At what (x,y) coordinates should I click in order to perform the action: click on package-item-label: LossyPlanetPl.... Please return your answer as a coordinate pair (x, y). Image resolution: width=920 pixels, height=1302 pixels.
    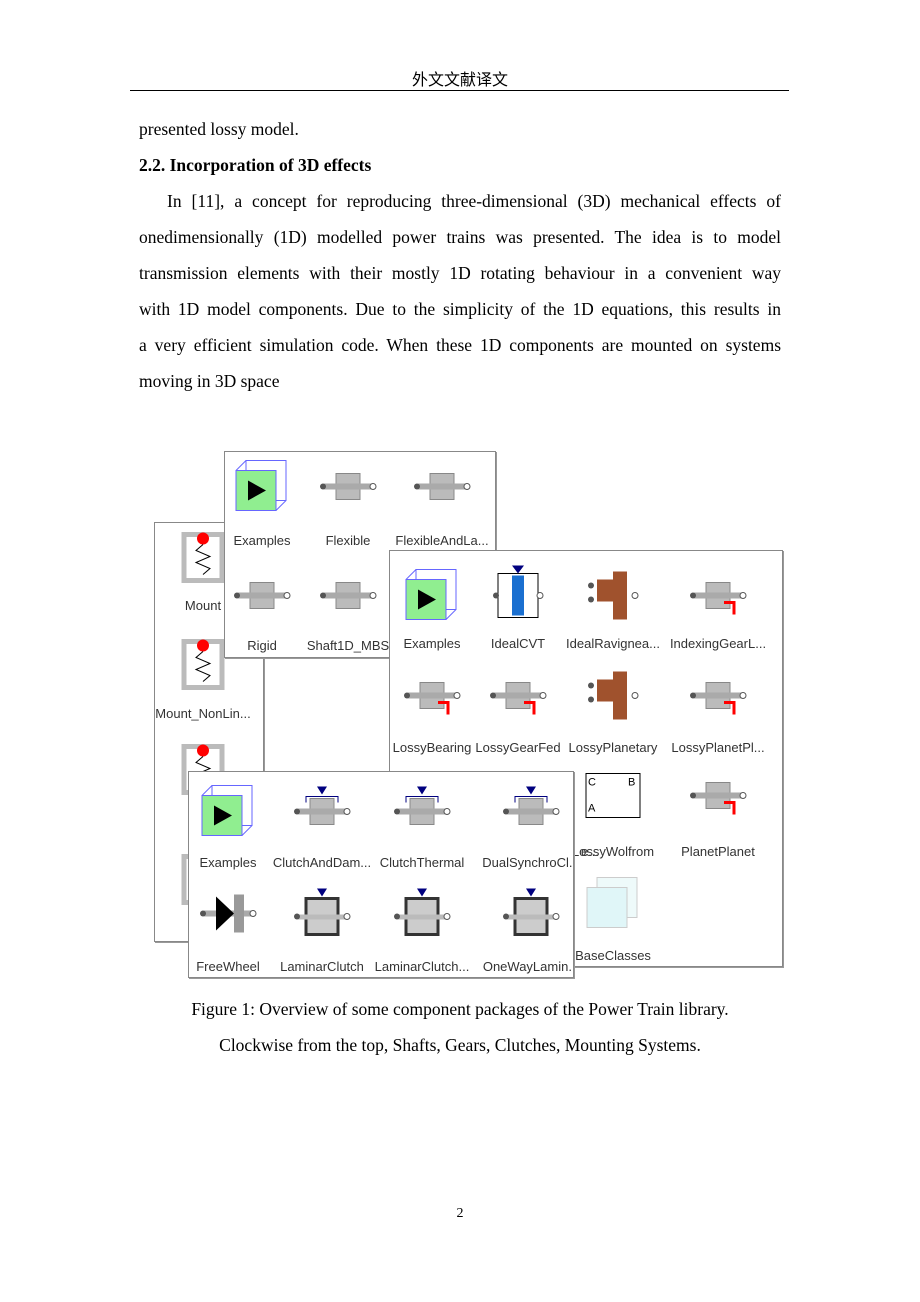
    Looking at the image, I should click on (717, 747).